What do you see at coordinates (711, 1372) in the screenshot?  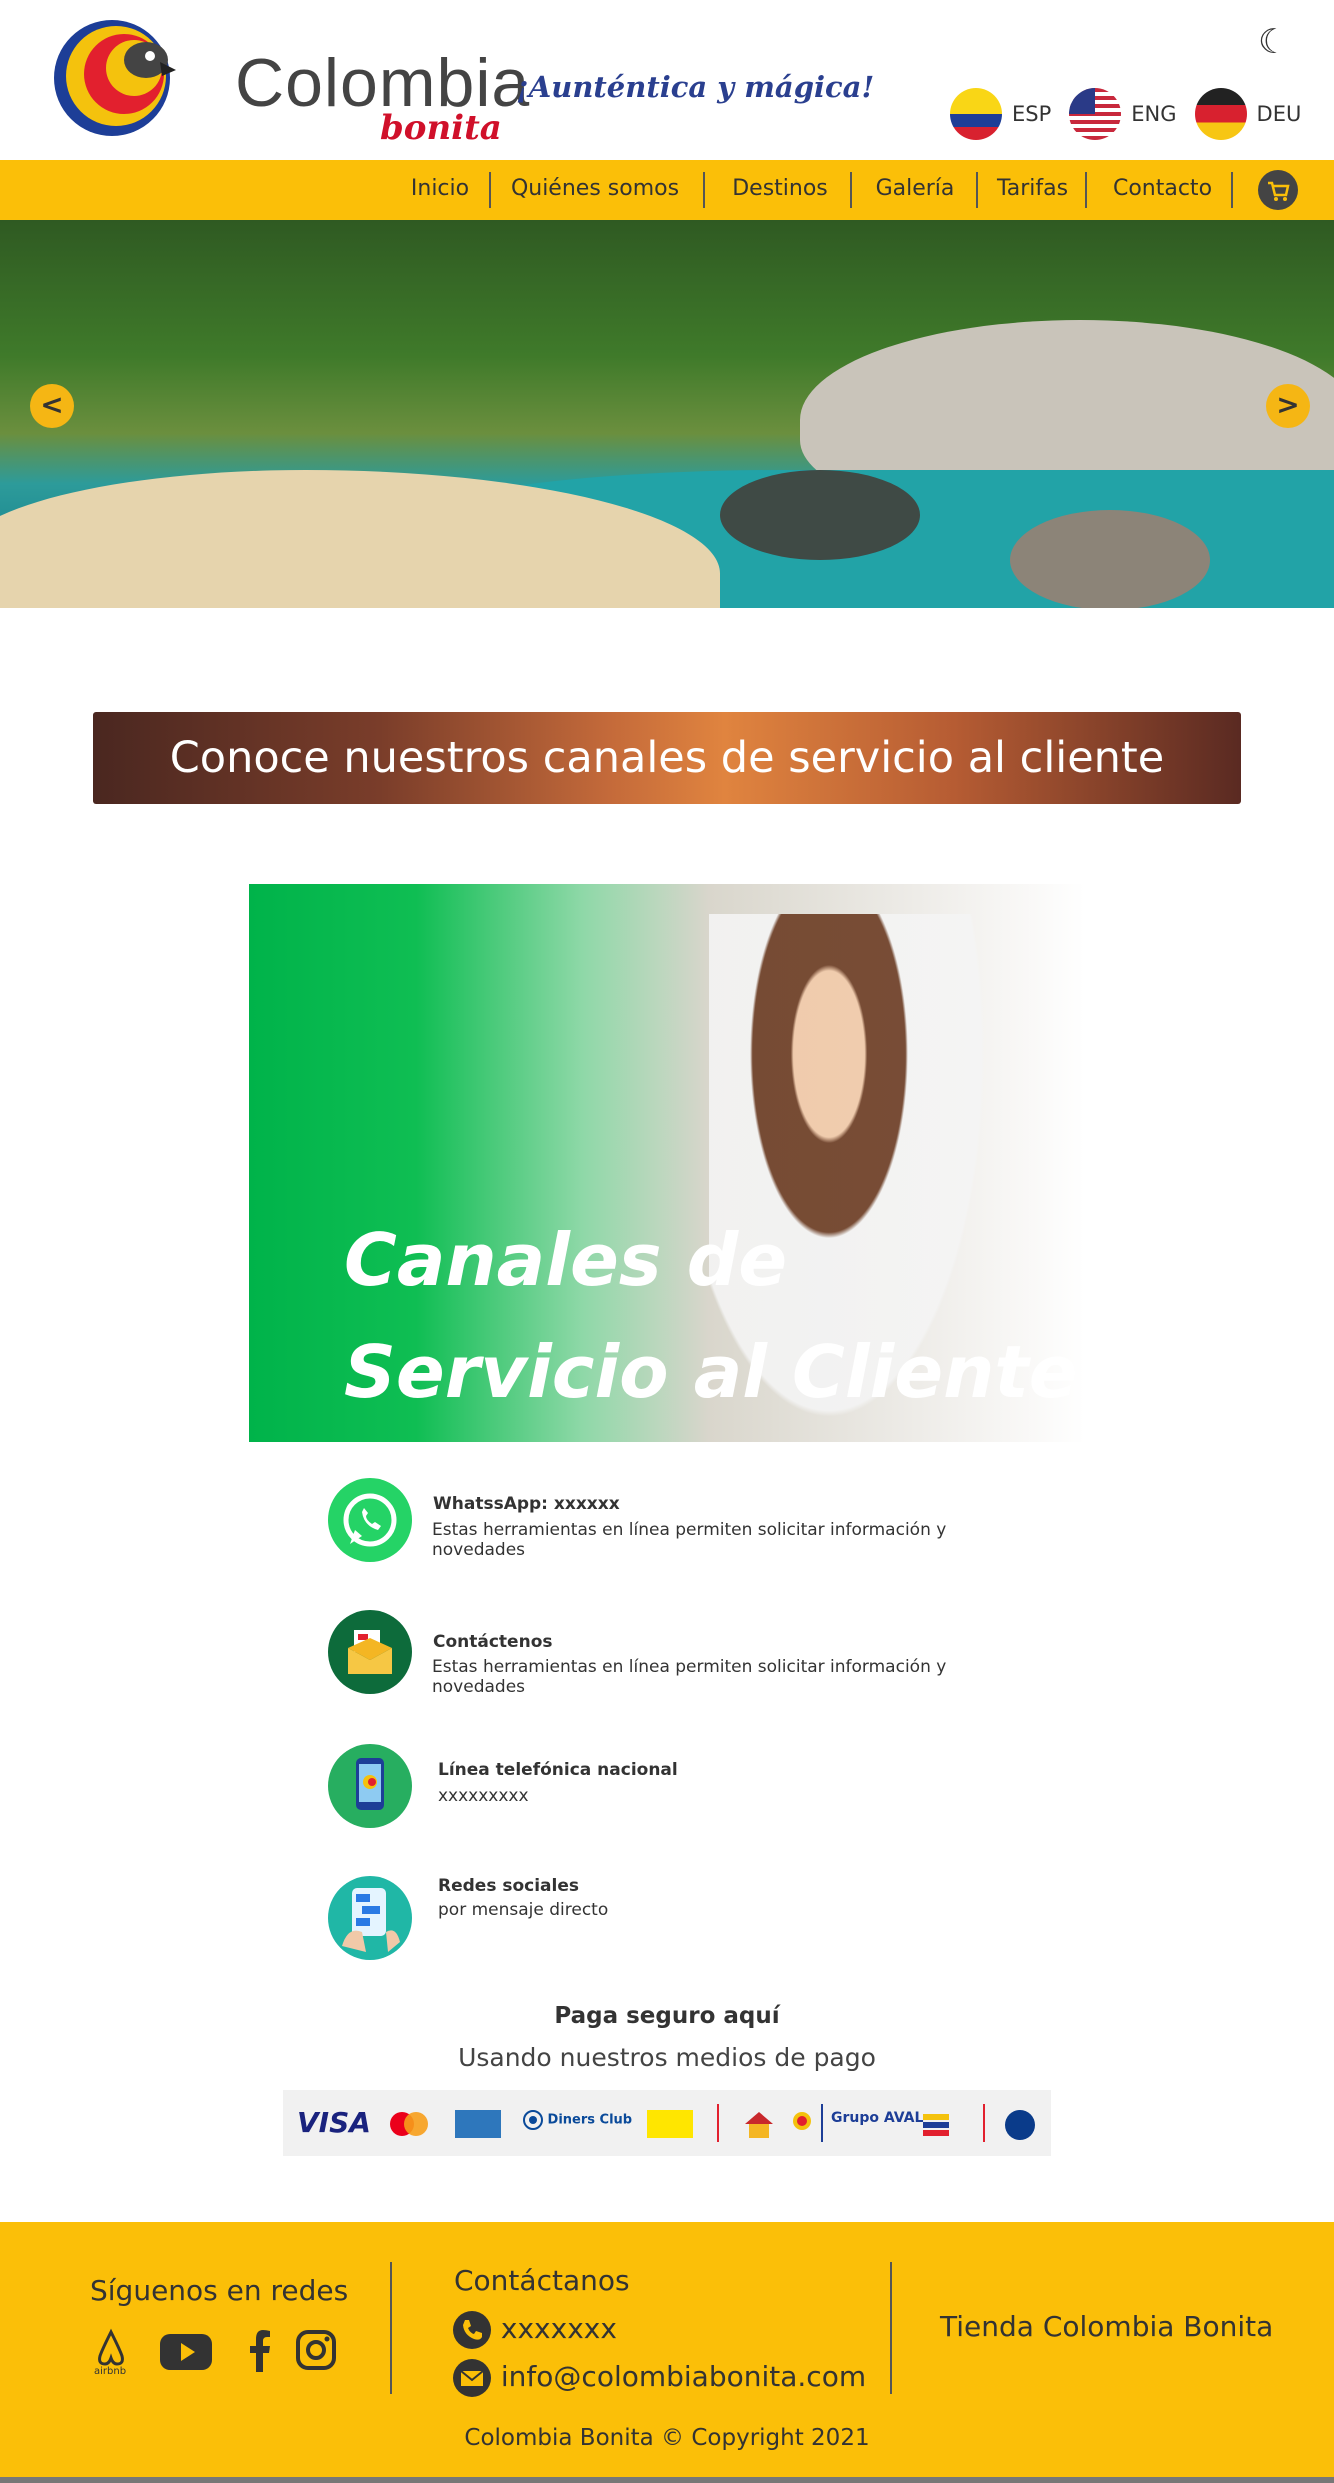 I see `service-title-line2: Servicio al Cliente` at bounding box center [711, 1372].